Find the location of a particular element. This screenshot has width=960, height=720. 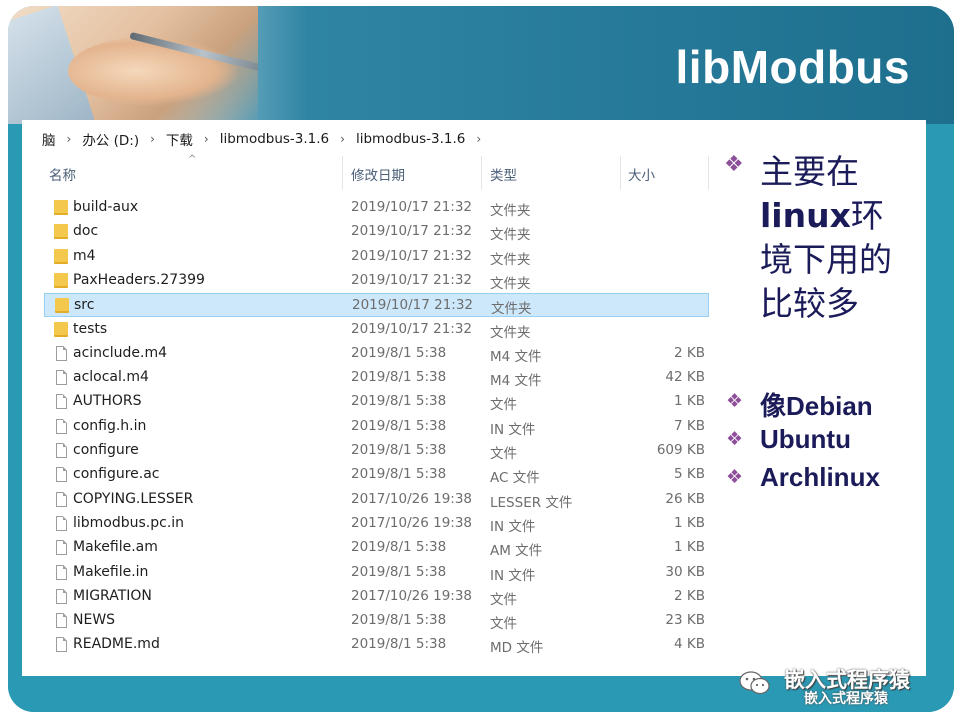

file-row: src 2019/10/17 21:32 文件夹 is located at coordinates (376, 305).